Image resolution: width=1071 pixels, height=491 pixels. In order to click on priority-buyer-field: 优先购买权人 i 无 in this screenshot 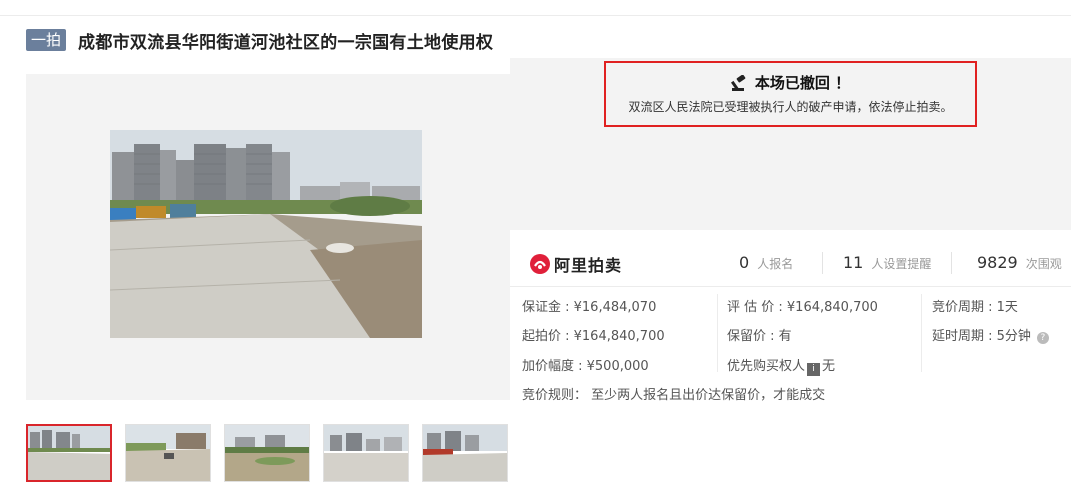, I will do `click(781, 365)`.